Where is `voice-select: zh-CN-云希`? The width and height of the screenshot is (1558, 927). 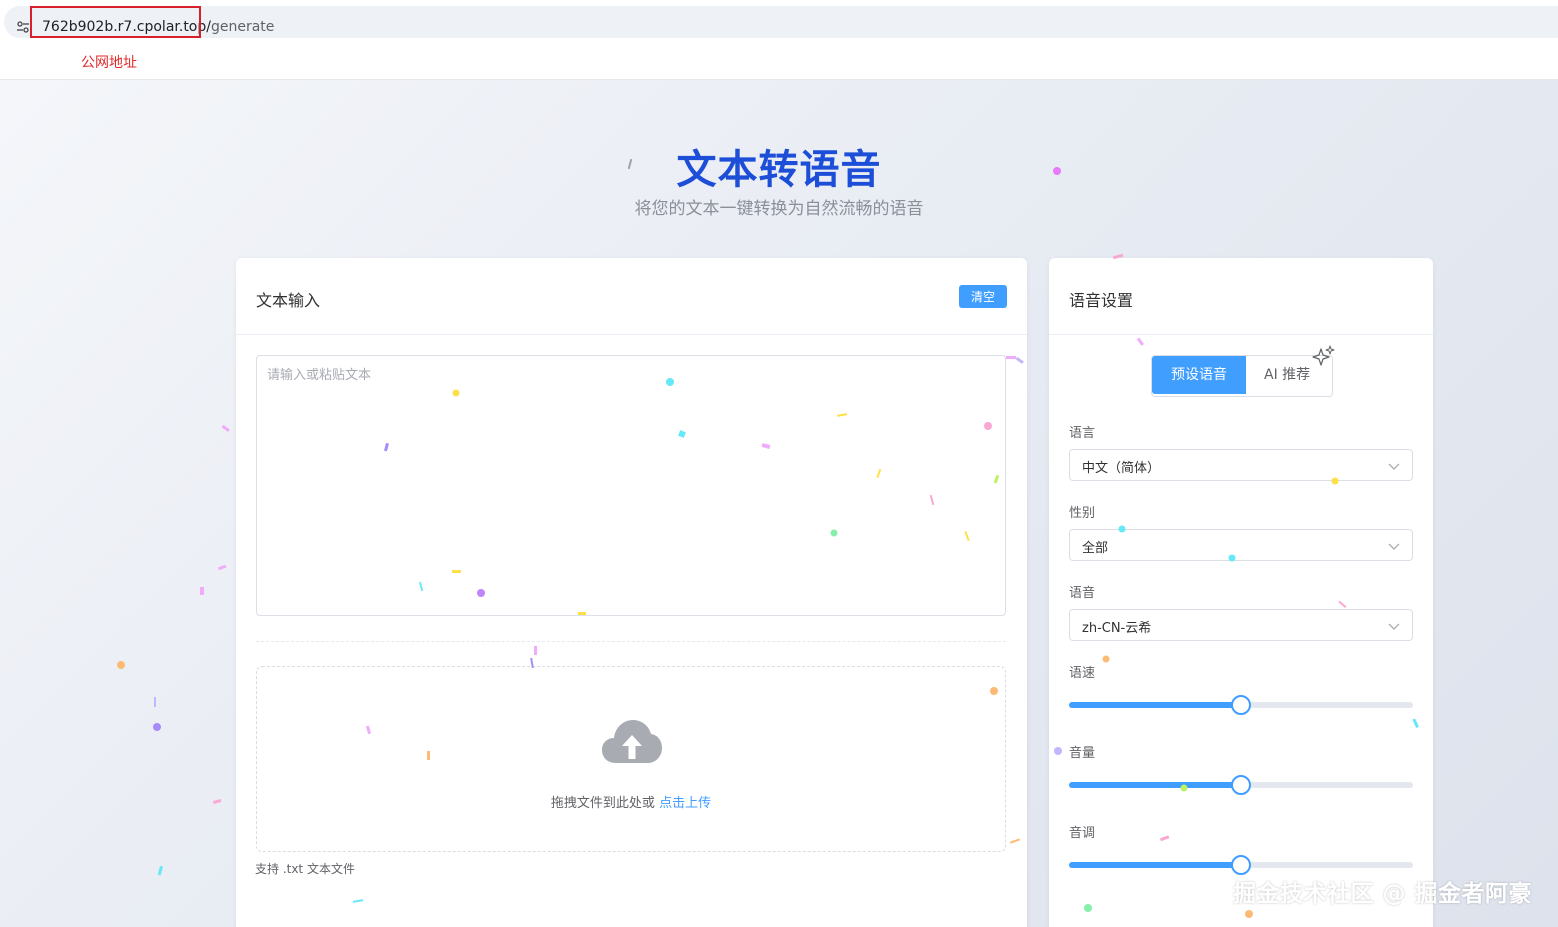
voice-select: zh-CN-云希 is located at coordinates (1241, 625).